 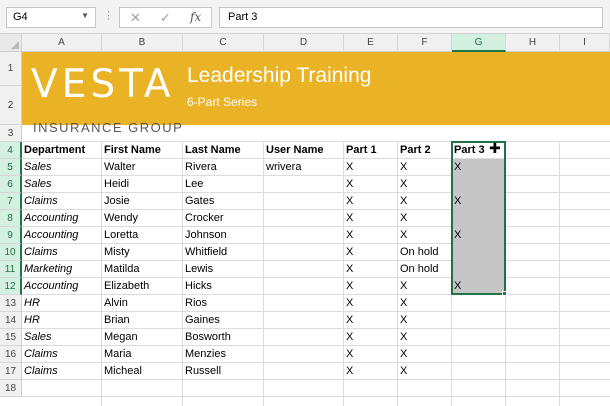 I want to click on row-header-1: 1, so click(x=11, y=69).